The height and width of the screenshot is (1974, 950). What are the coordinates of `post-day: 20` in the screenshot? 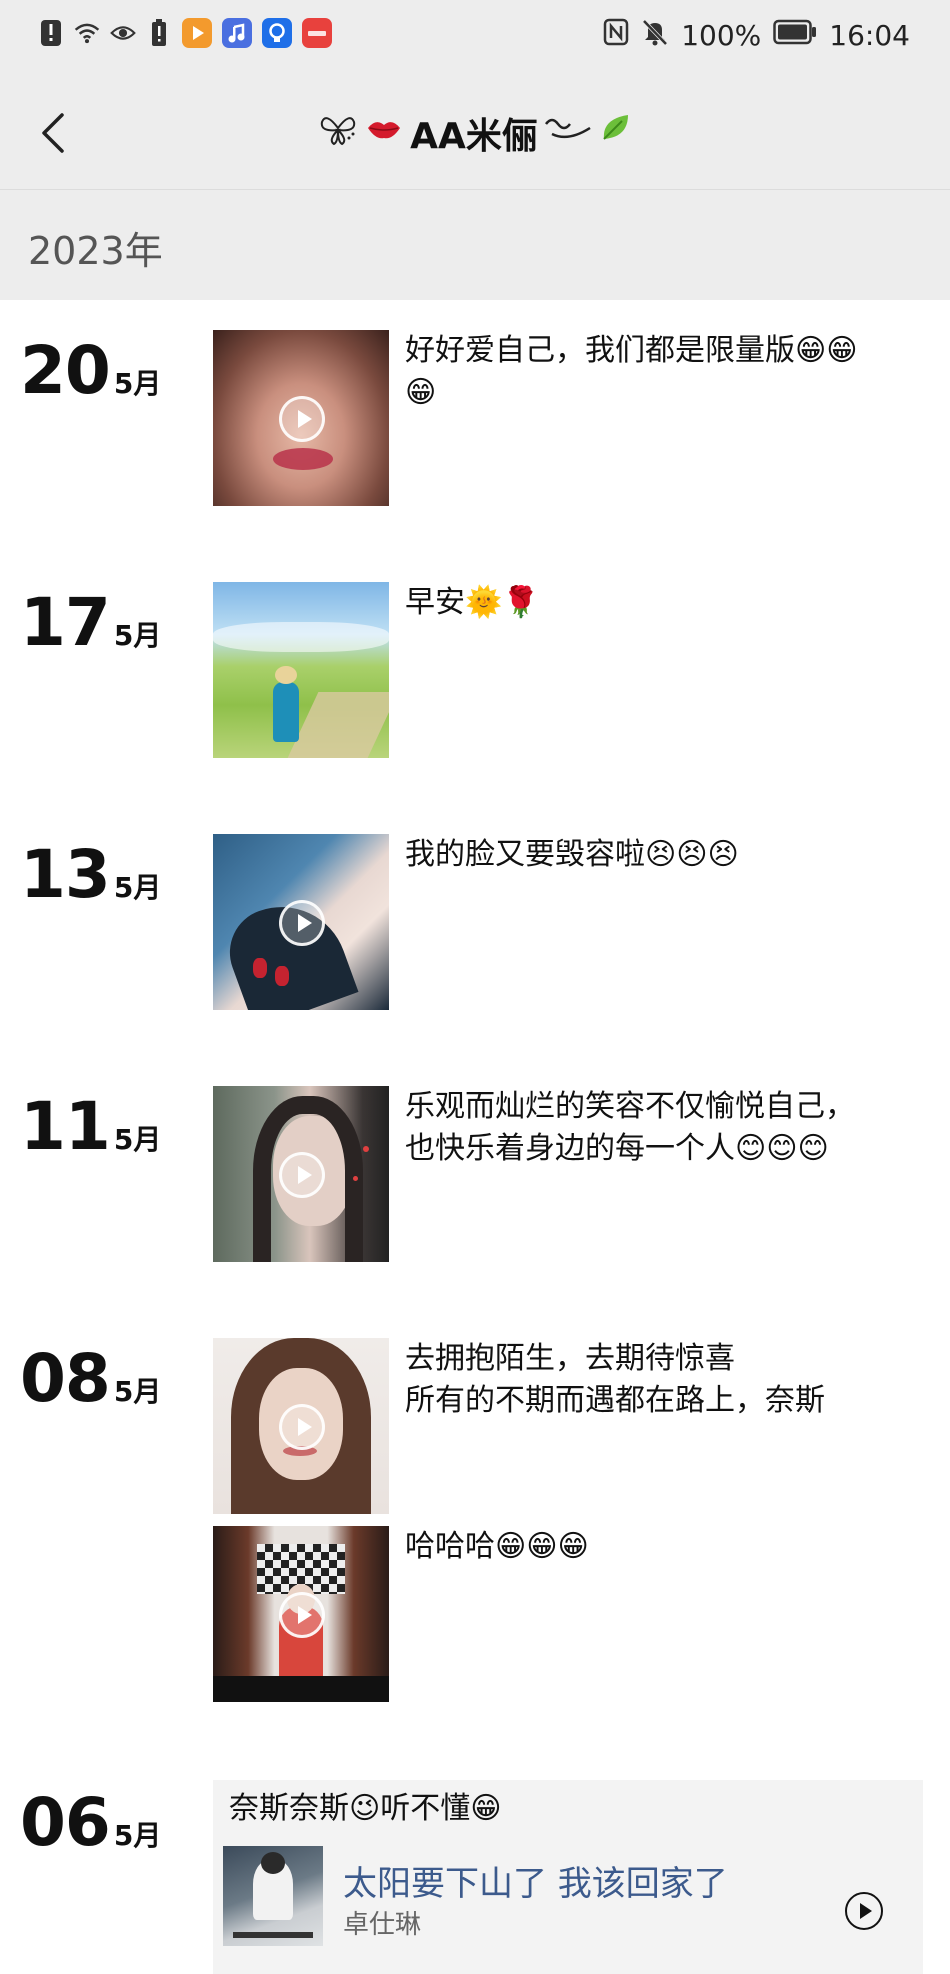 It's located at (65, 370).